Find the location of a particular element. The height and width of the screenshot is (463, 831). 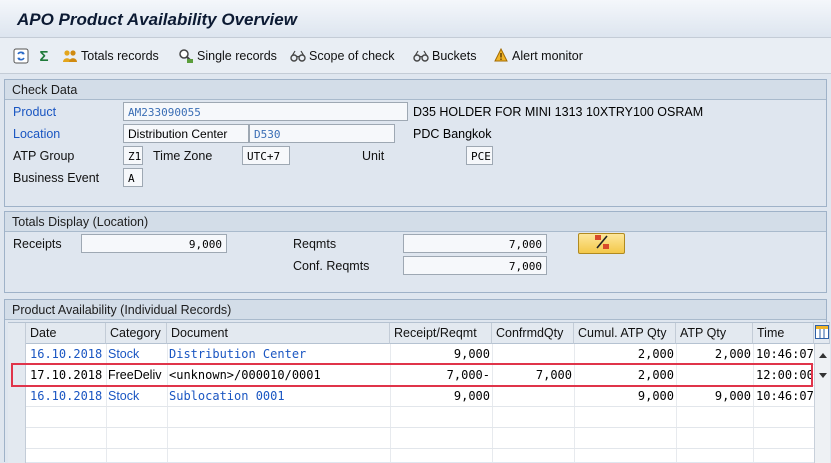

atp-group-field: Z1 is located at coordinates (133, 155).